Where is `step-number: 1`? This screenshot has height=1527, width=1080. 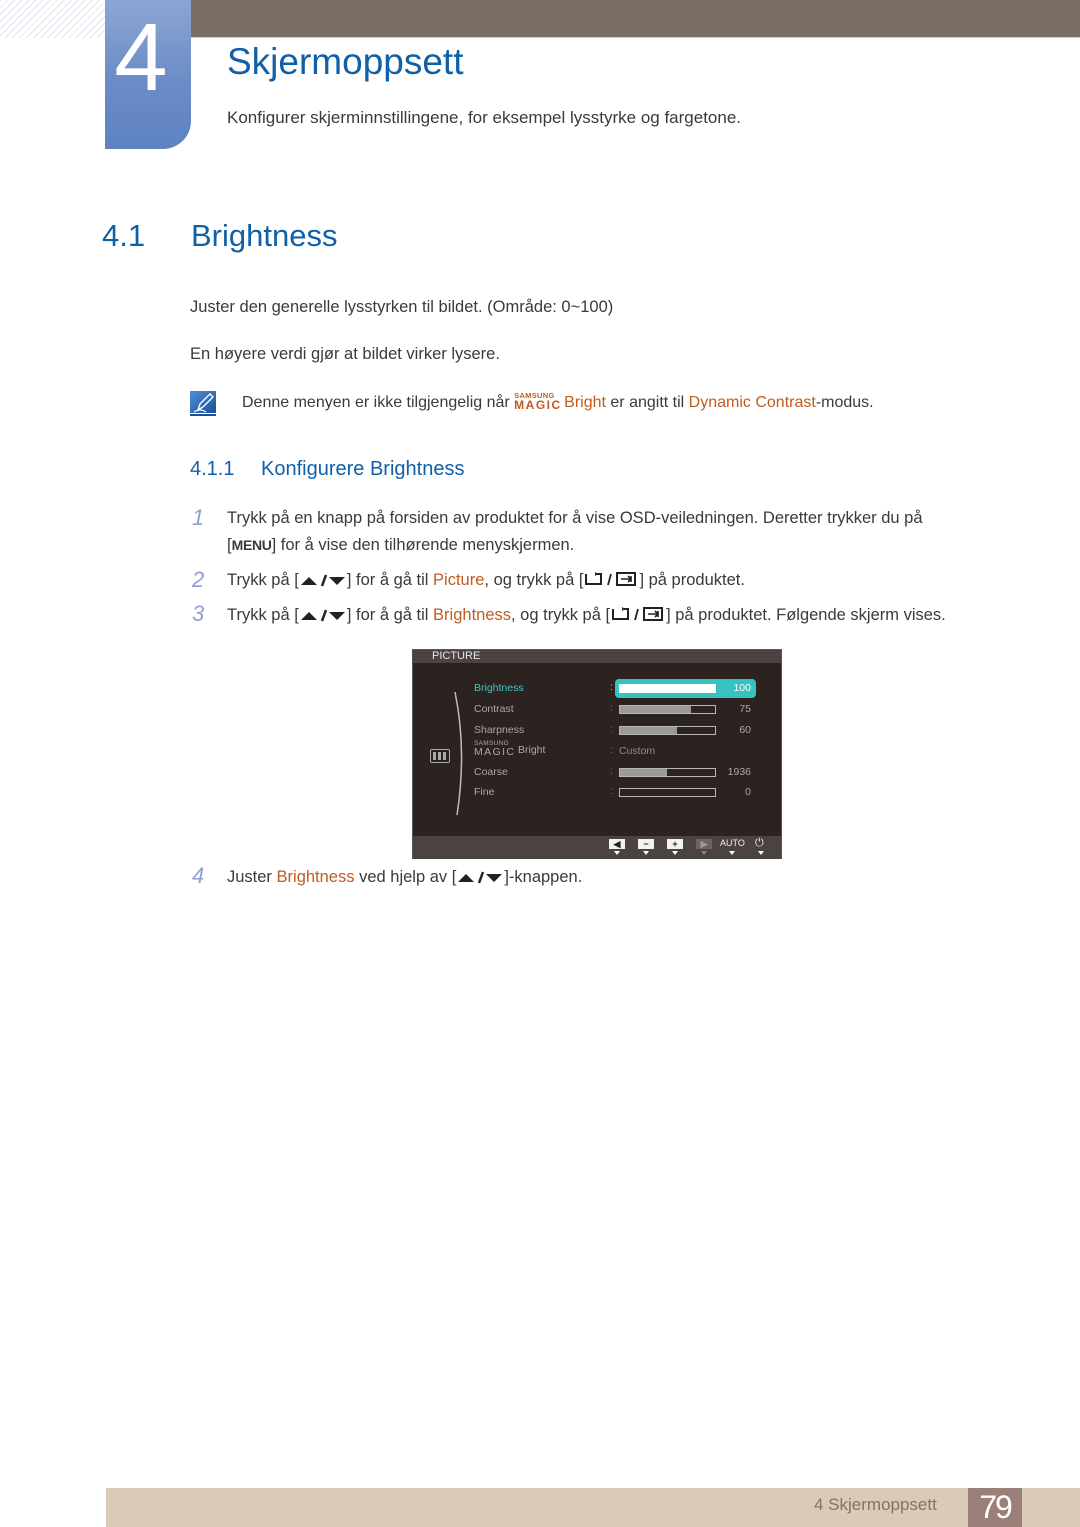 step-number: 1 is located at coordinates (198, 517).